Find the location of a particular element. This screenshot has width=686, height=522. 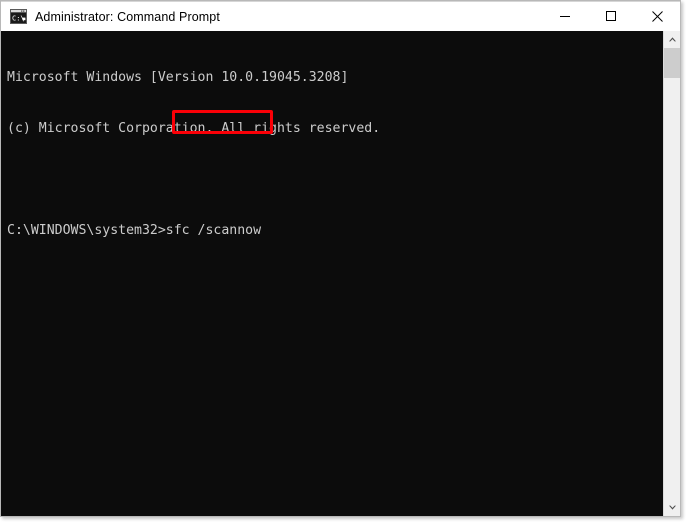

scrollbar-track is located at coordinates (672, 273).